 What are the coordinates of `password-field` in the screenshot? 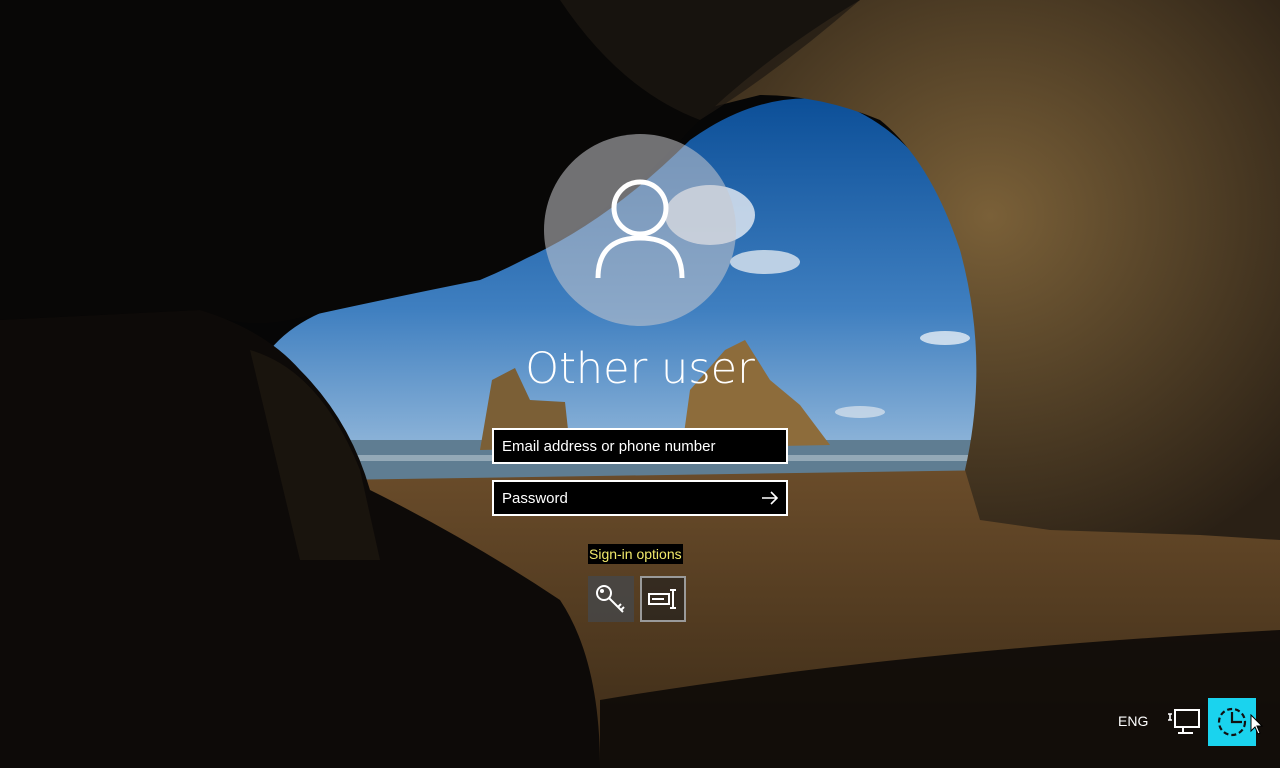 It's located at (640, 498).